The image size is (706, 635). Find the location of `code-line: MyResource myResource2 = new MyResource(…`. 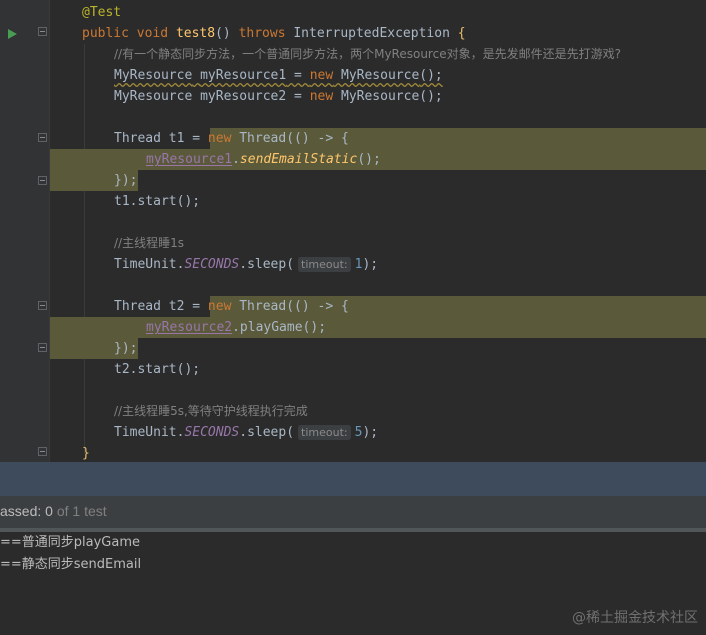

code-line: MyResource myResource2 = new MyResource(… is located at coordinates (353, 96).